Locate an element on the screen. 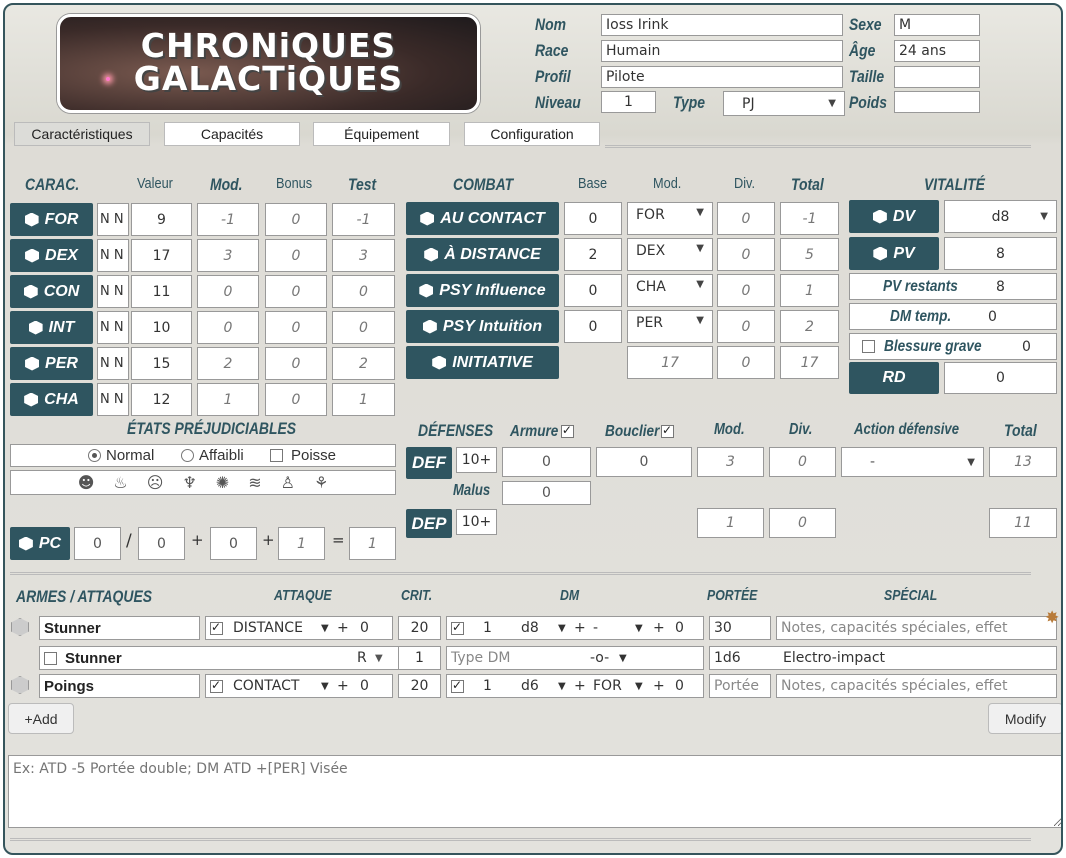  add-button: +Add is located at coordinates (41, 718).